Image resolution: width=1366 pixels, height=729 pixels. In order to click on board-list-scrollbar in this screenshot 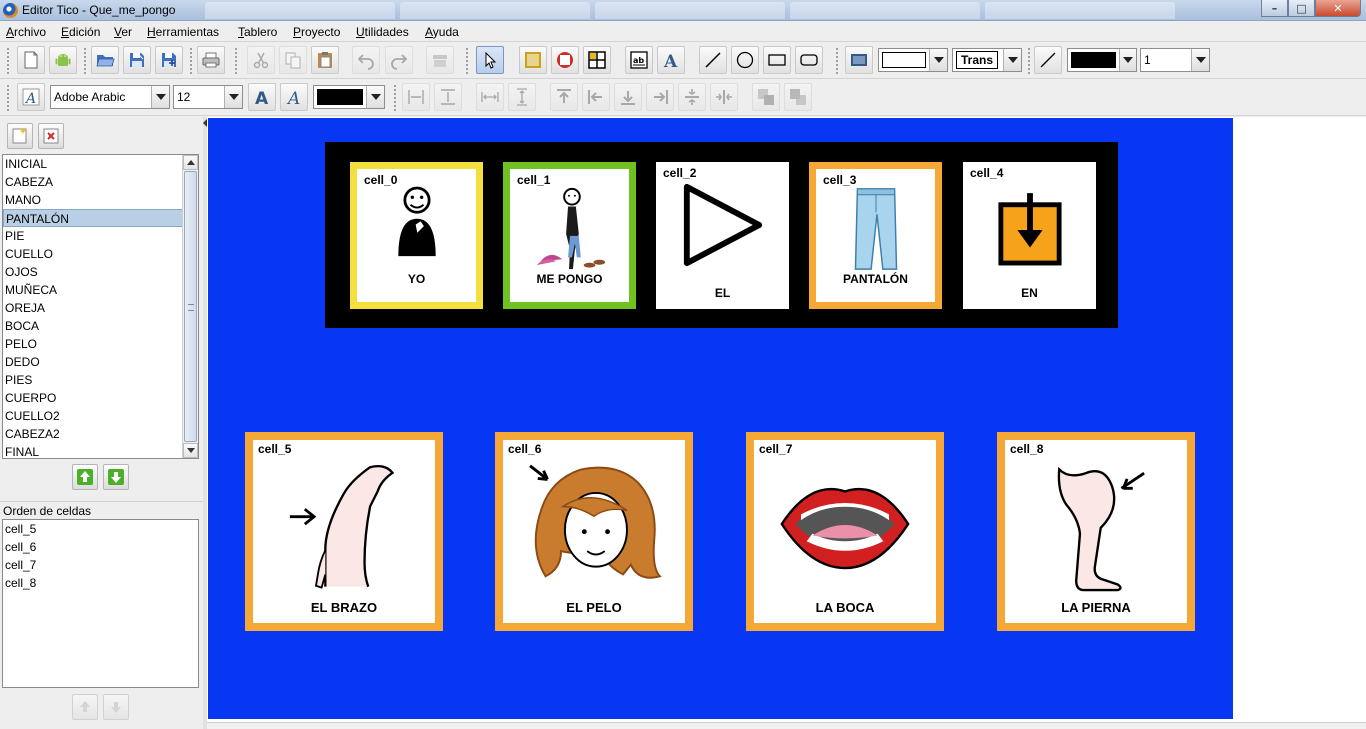, I will do `click(190, 306)`.